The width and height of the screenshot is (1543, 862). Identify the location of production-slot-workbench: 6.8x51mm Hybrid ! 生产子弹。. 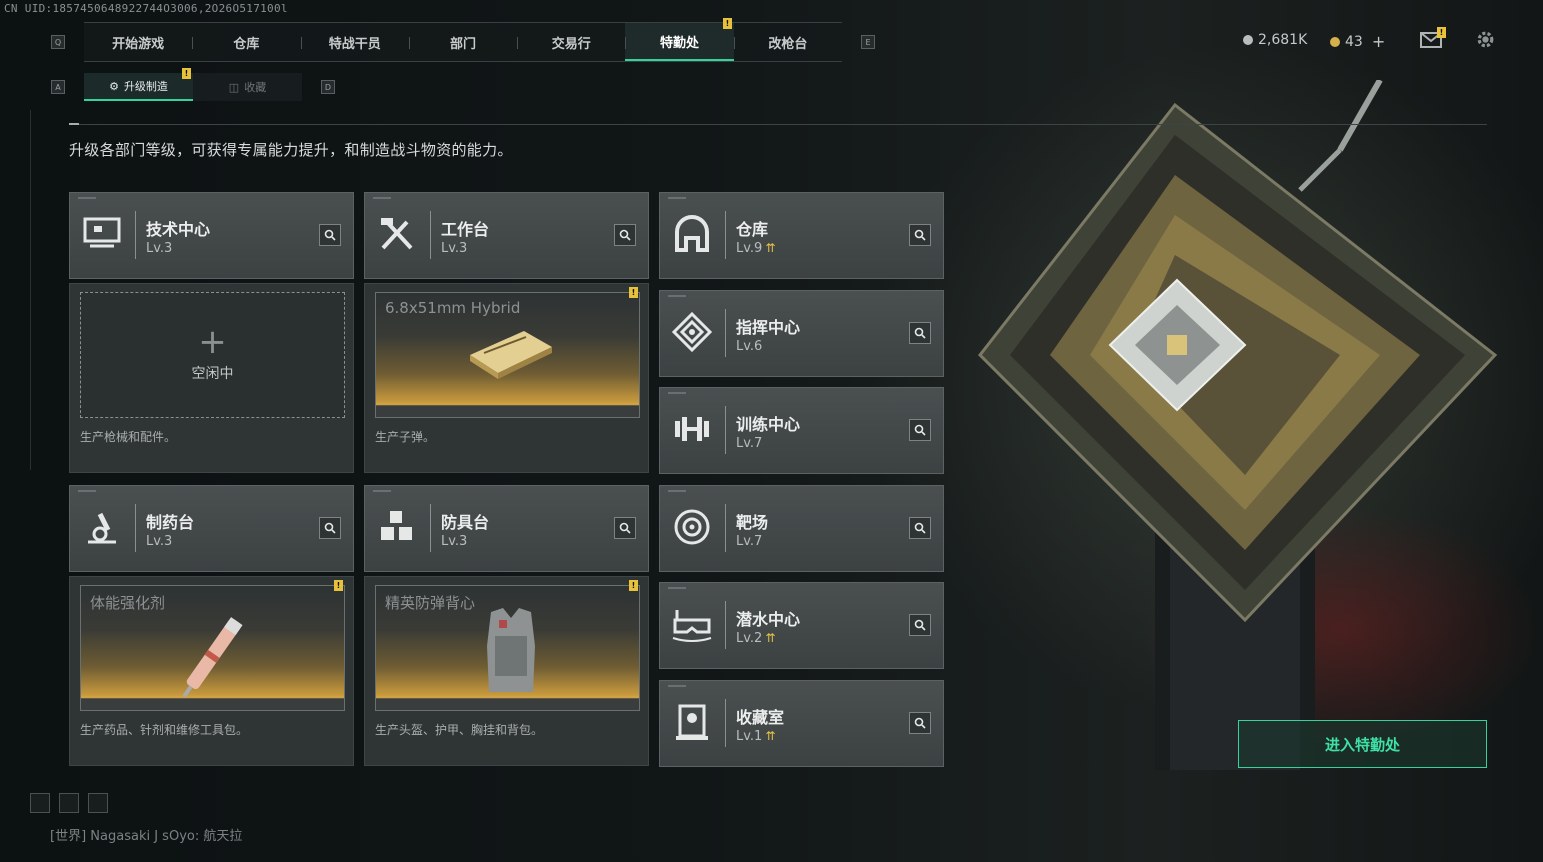
(506, 378).